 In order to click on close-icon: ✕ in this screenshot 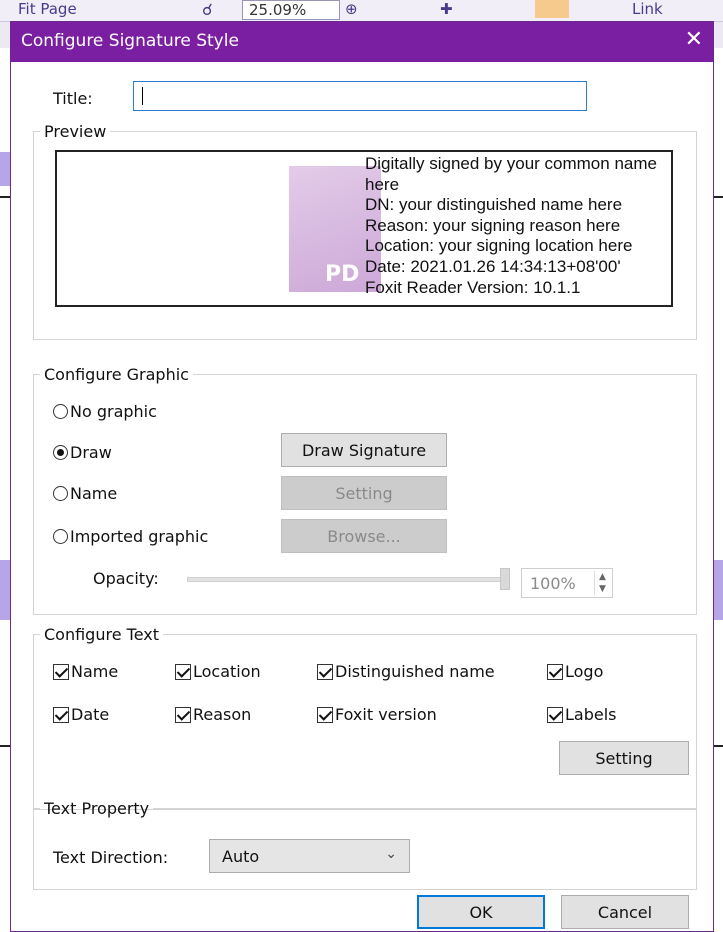, I will do `click(694, 40)`.